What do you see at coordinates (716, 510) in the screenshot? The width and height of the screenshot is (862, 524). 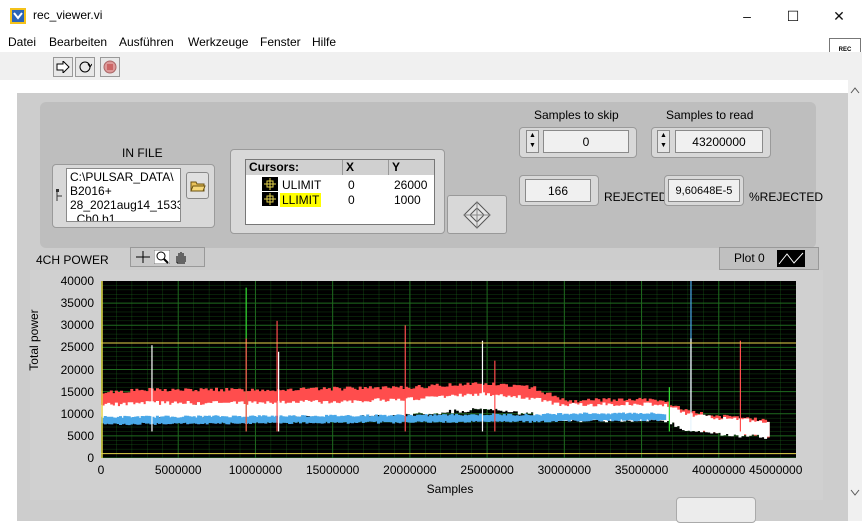 I see `bottom-button` at bounding box center [716, 510].